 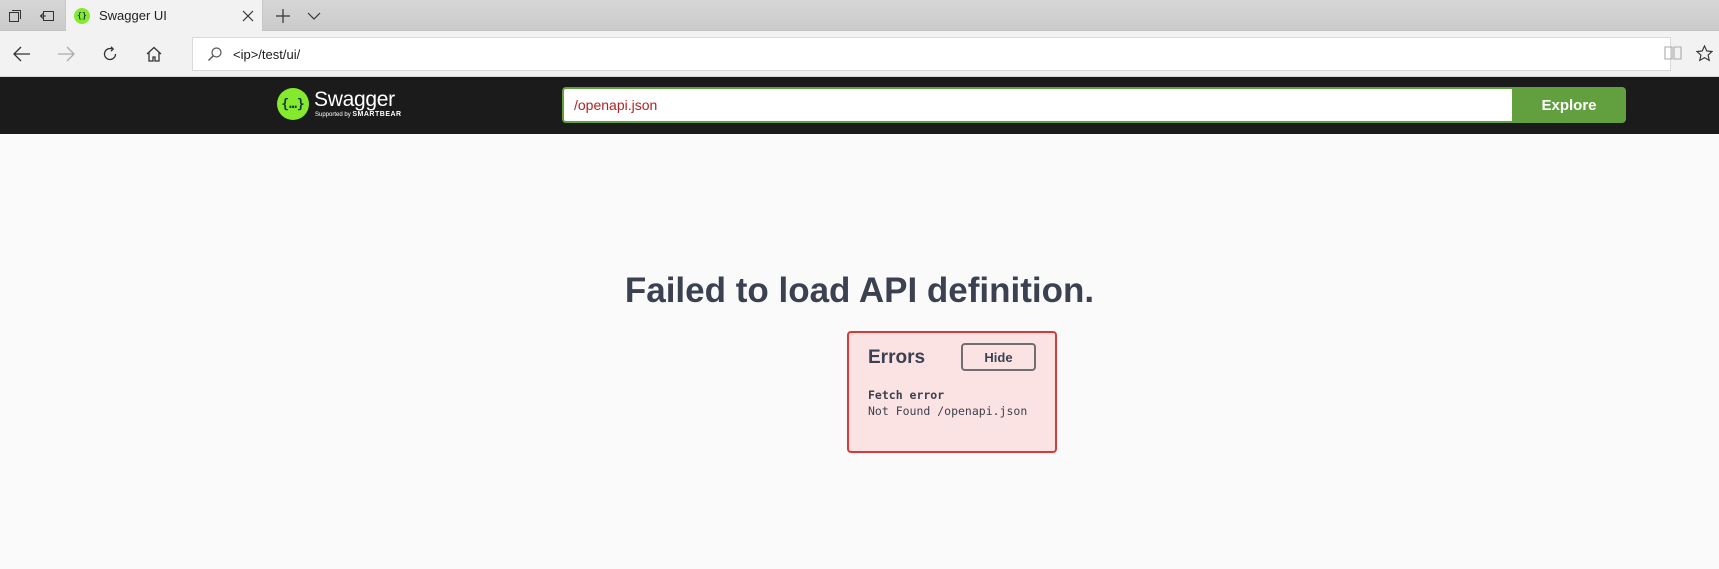 What do you see at coordinates (110, 54) in the screenshot?
I see `refresh-icon` at bounding box center [110, 54].